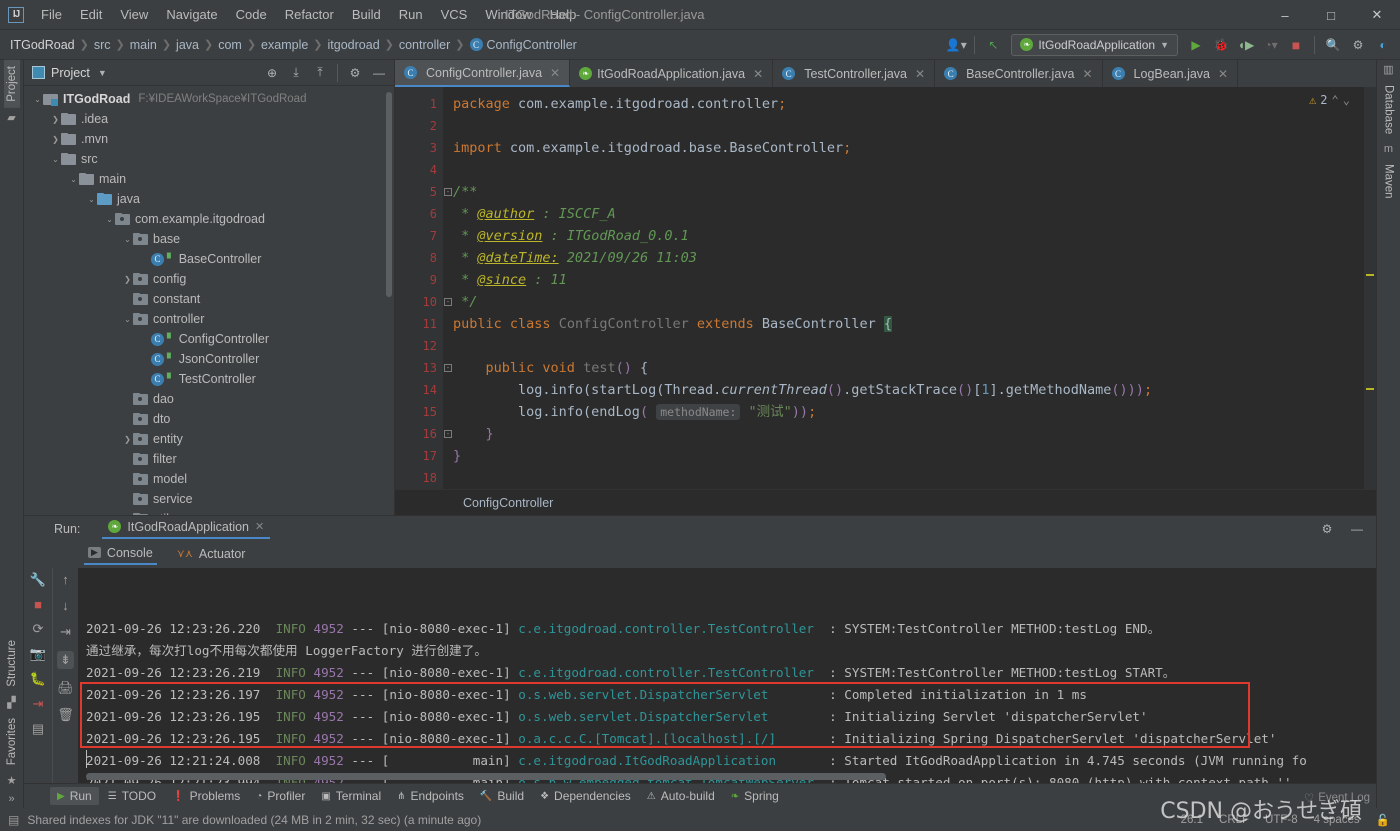 The width and height of the screenshot is (1400, 831). I want to click on sidebar-item-project: Project, so click(11, 84).